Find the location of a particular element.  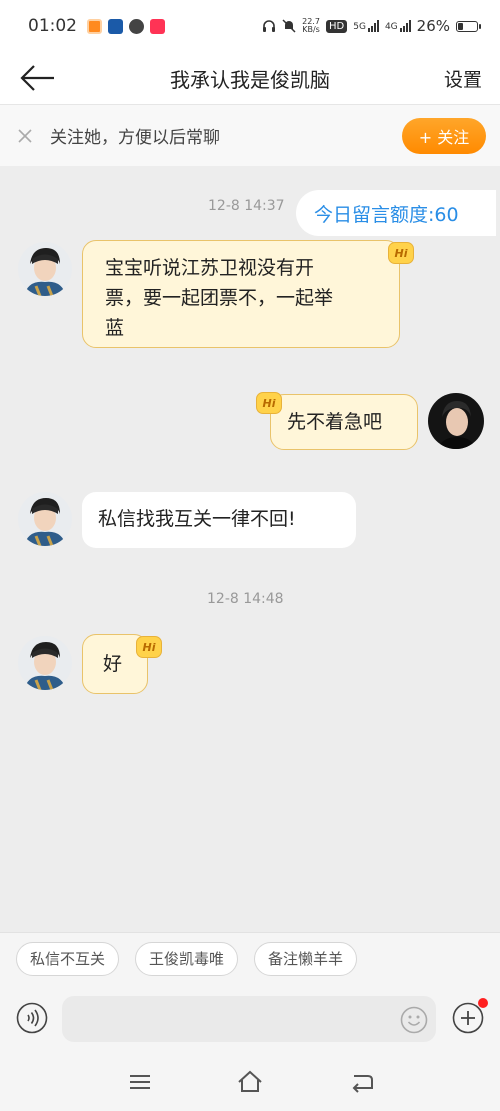

message-line: 宝宝听说江苏卫视没有开 is located at coordinates (210, 268).